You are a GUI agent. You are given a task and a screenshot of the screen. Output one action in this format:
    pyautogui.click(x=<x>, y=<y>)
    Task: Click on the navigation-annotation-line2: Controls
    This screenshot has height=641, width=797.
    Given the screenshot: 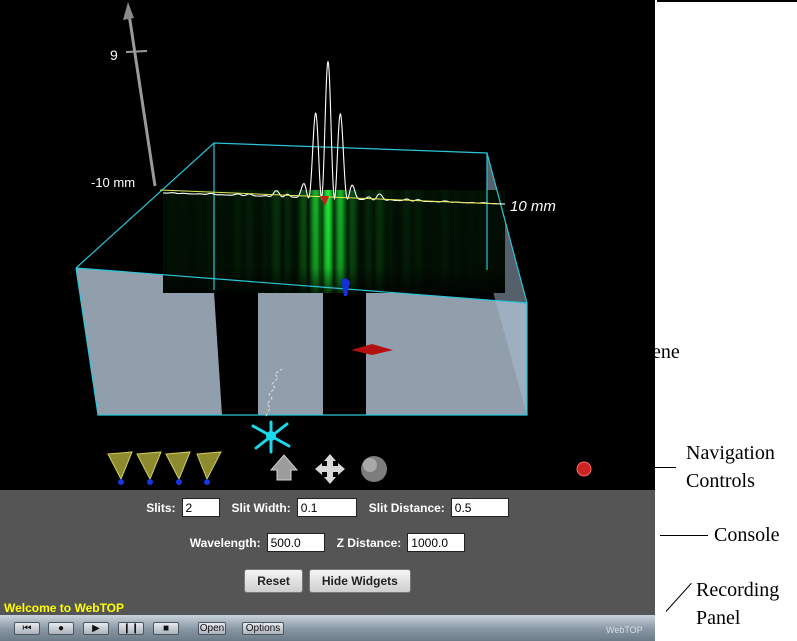 What is the action you would take?
    pyautogui.click(x=720, y=481)
    